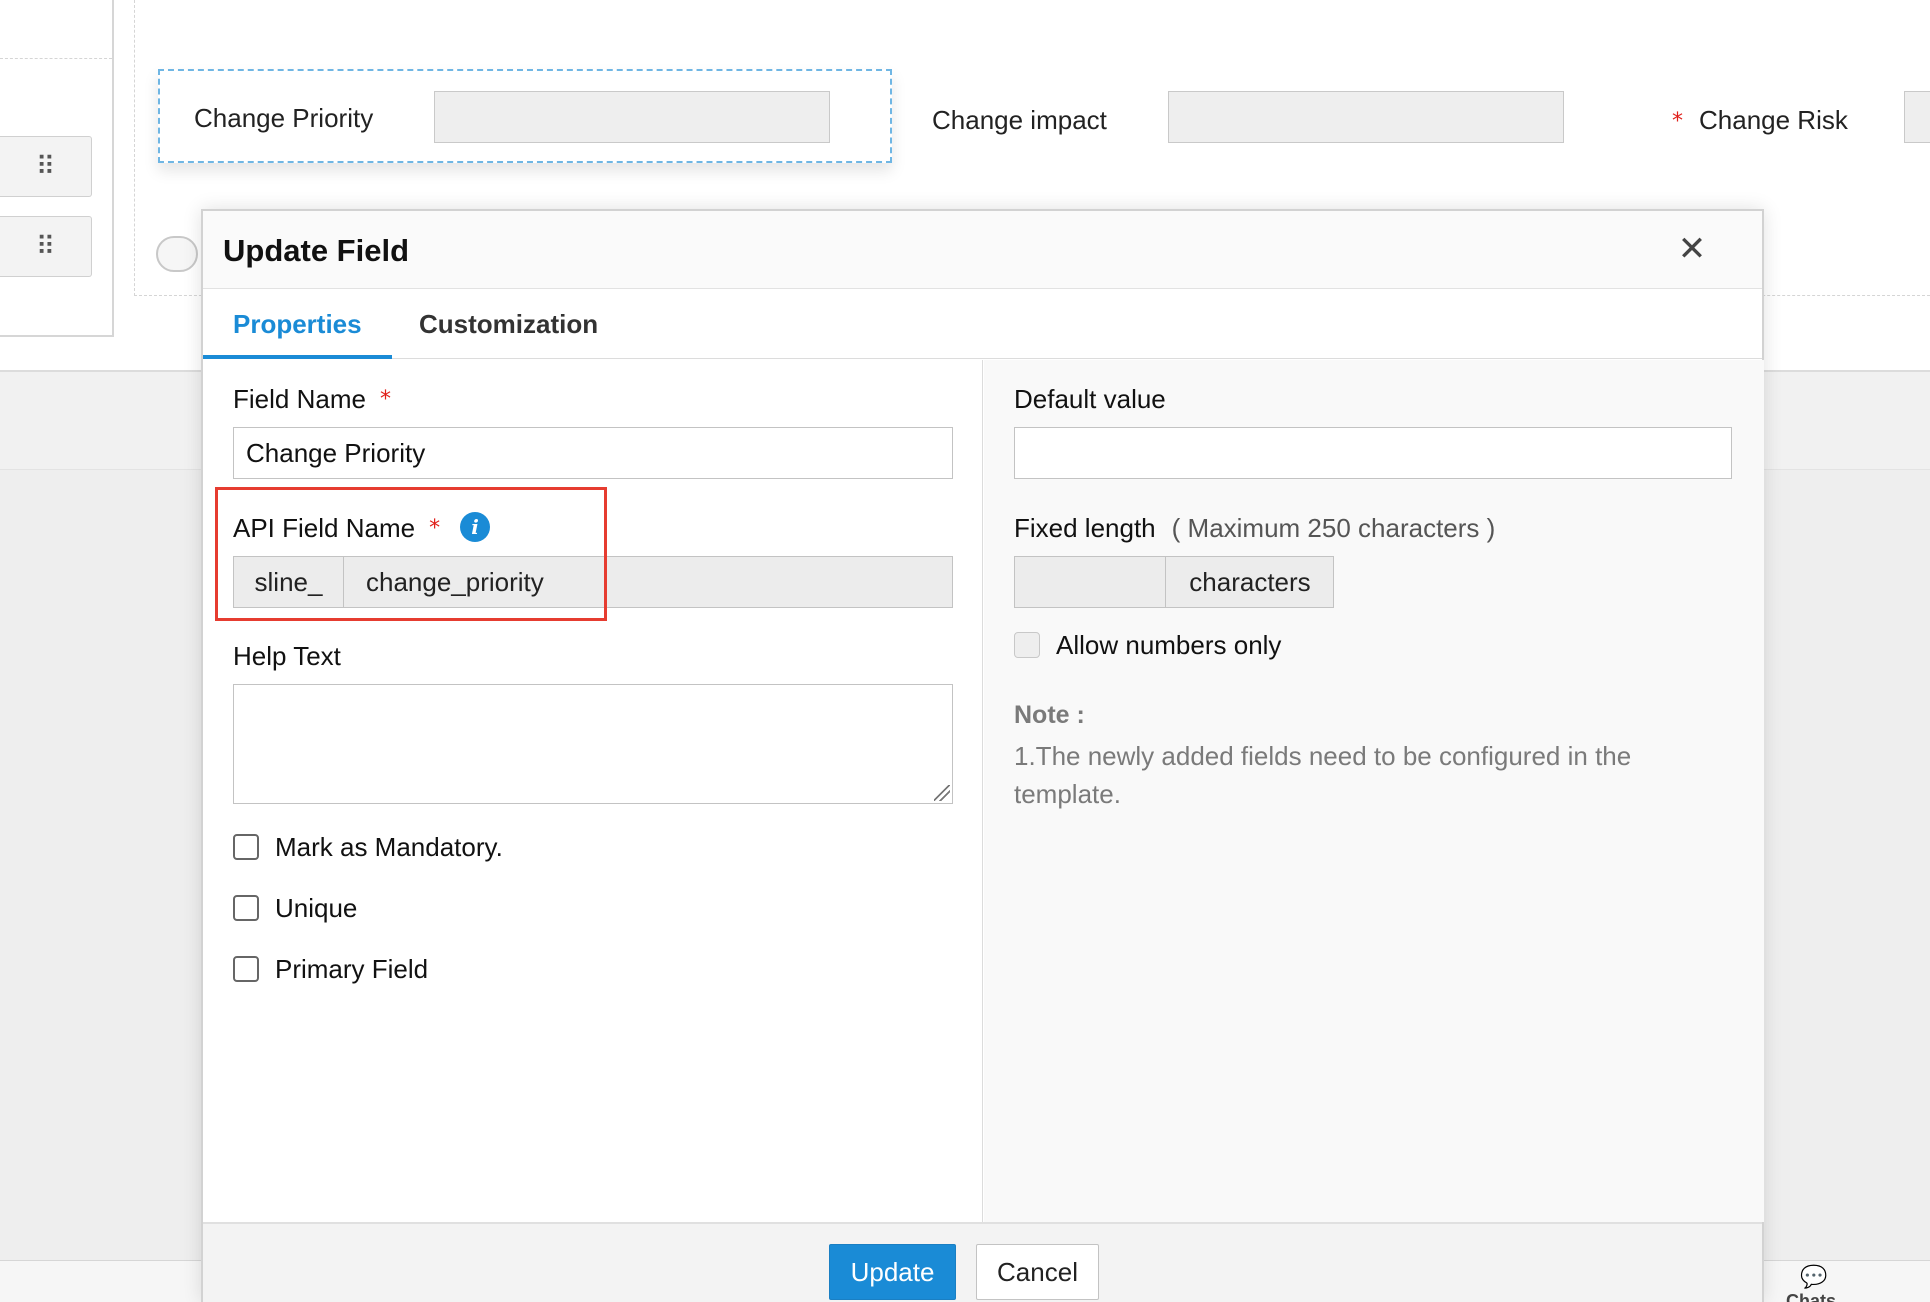 The height and width of the screenshot is (1302, 1930). Describe the element at coordinates (1049, 715) in the screenshot. I see `note-title: Note :` at that location.